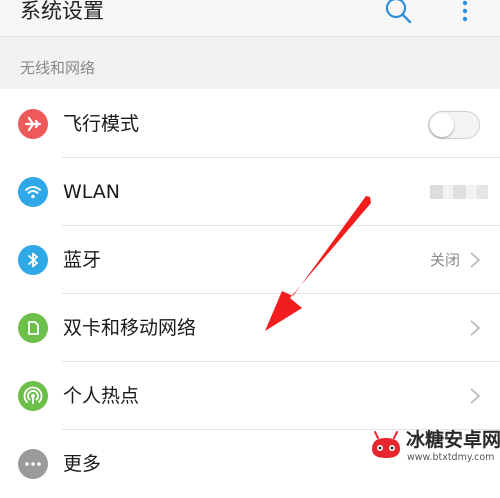  I want to click on setting-label: 更多, so click(82, 464).